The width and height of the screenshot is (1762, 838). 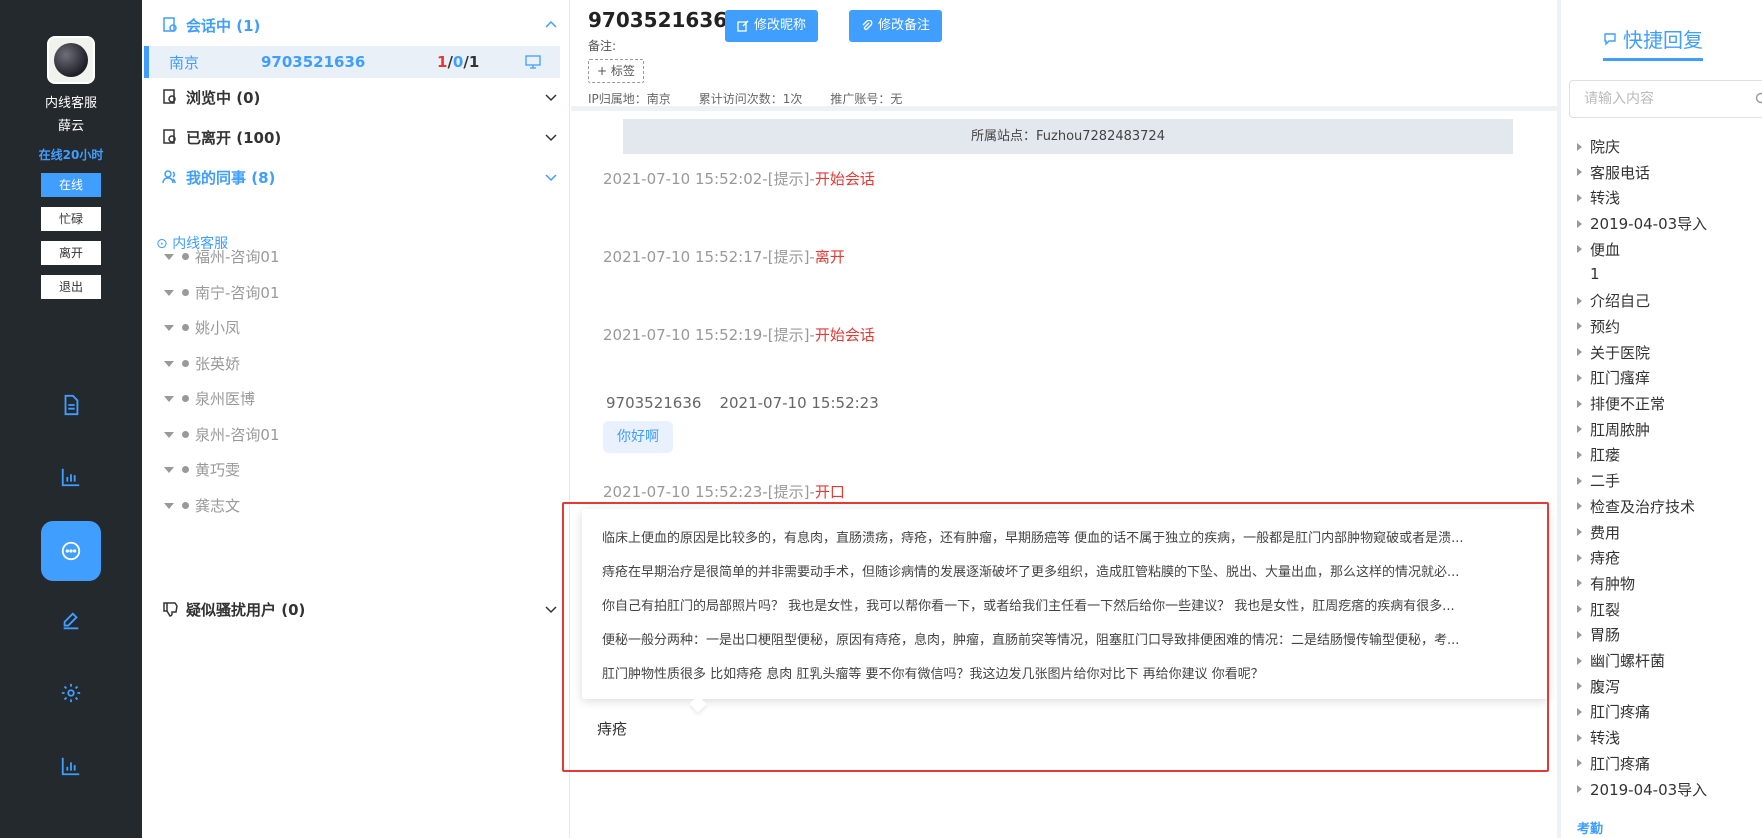 I want to click on visitor-message-header: 9703521636 2021-07-10 15:52:23, so click(x=742, y=403).